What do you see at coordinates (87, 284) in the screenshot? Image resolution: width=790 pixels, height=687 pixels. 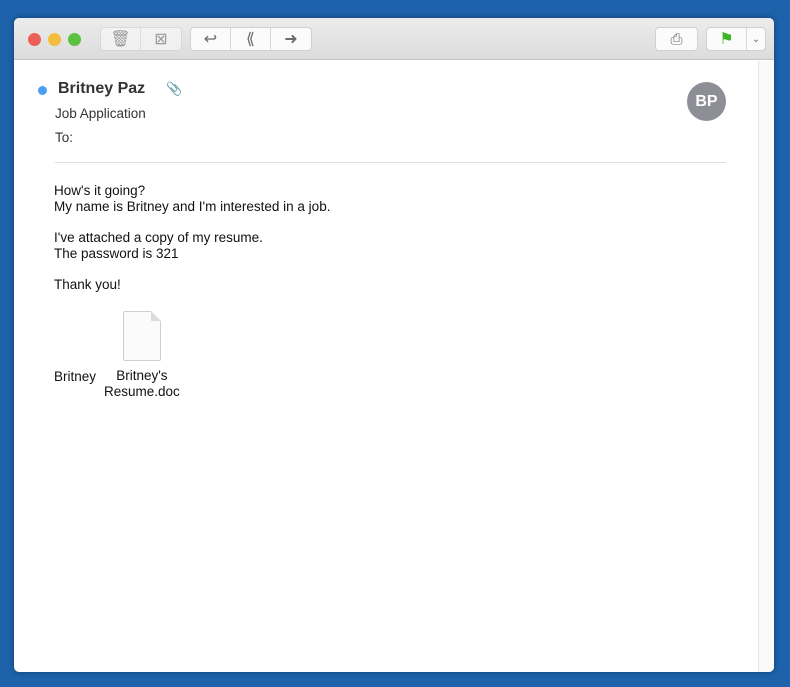 I see `body-line: Thank you!` at bounding box center [87, 284].